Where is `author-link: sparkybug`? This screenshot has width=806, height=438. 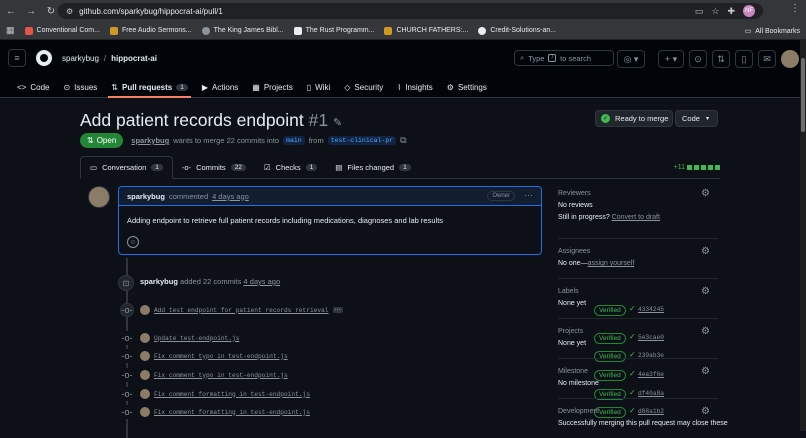
author-link: sparkybug is located at coordinates (150, 140).